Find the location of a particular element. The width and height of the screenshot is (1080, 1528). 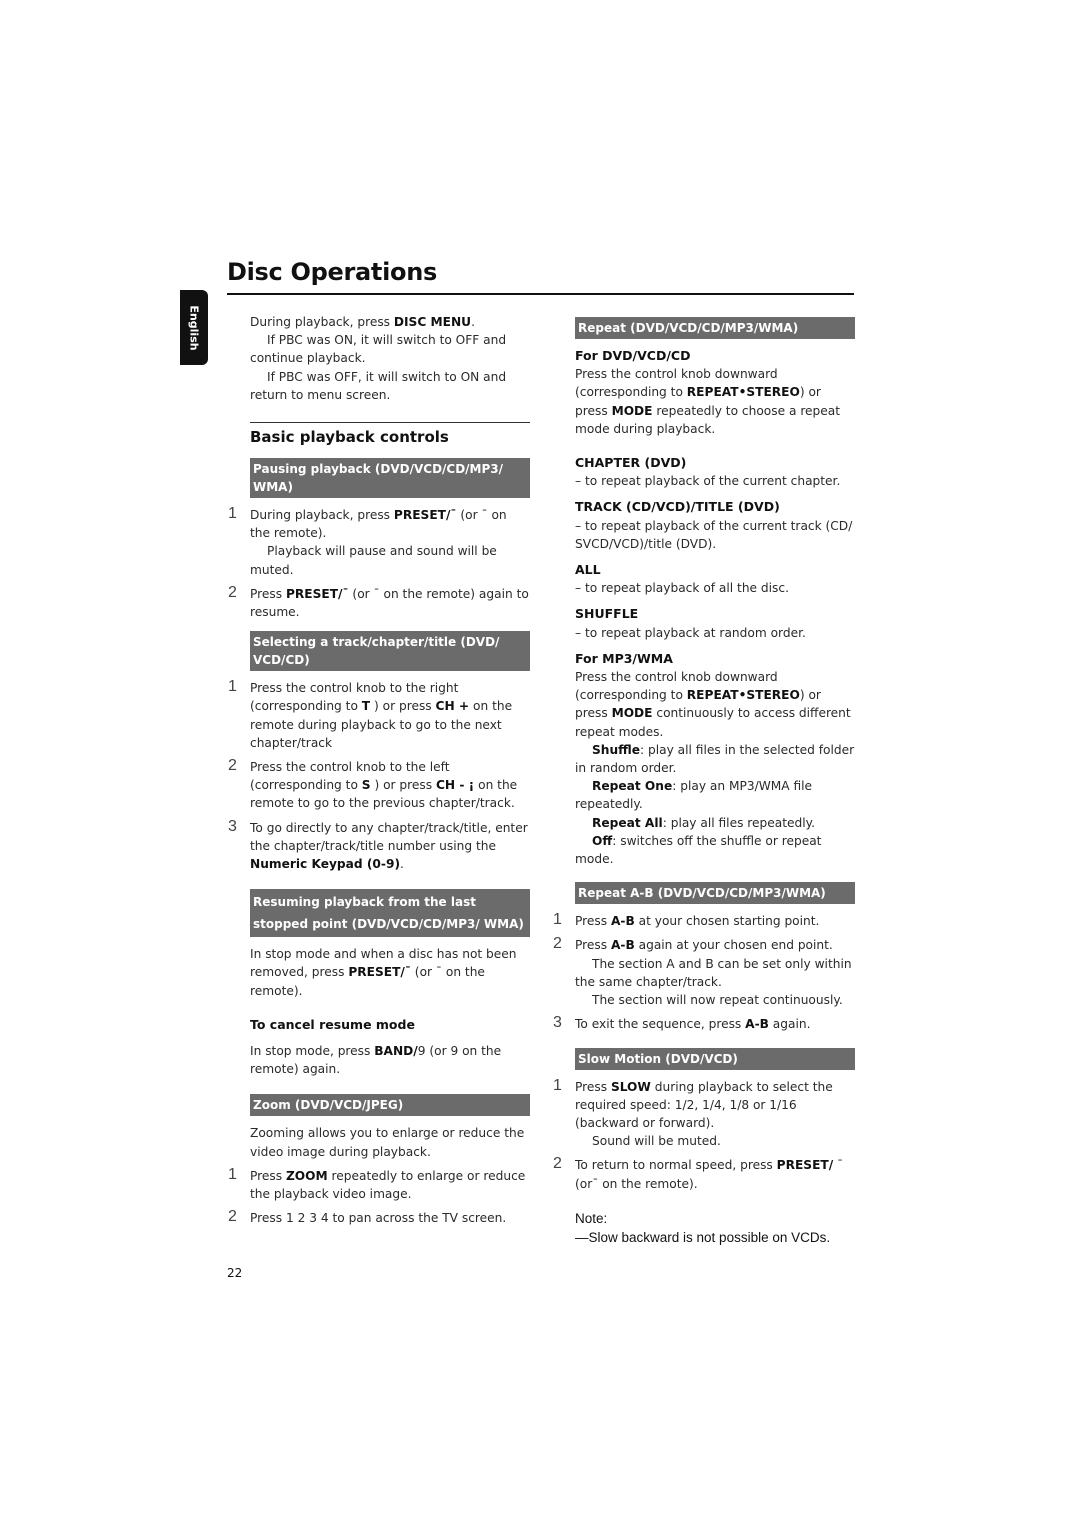

mode-name: TRACK (CD/VCD)/TITLE (DVD) is located at coordinates (677, 507).